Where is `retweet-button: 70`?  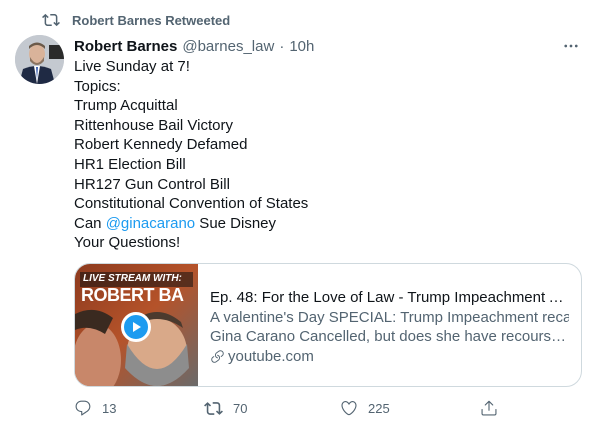
retweet-button: 70 is located at coordinates (225, 408).